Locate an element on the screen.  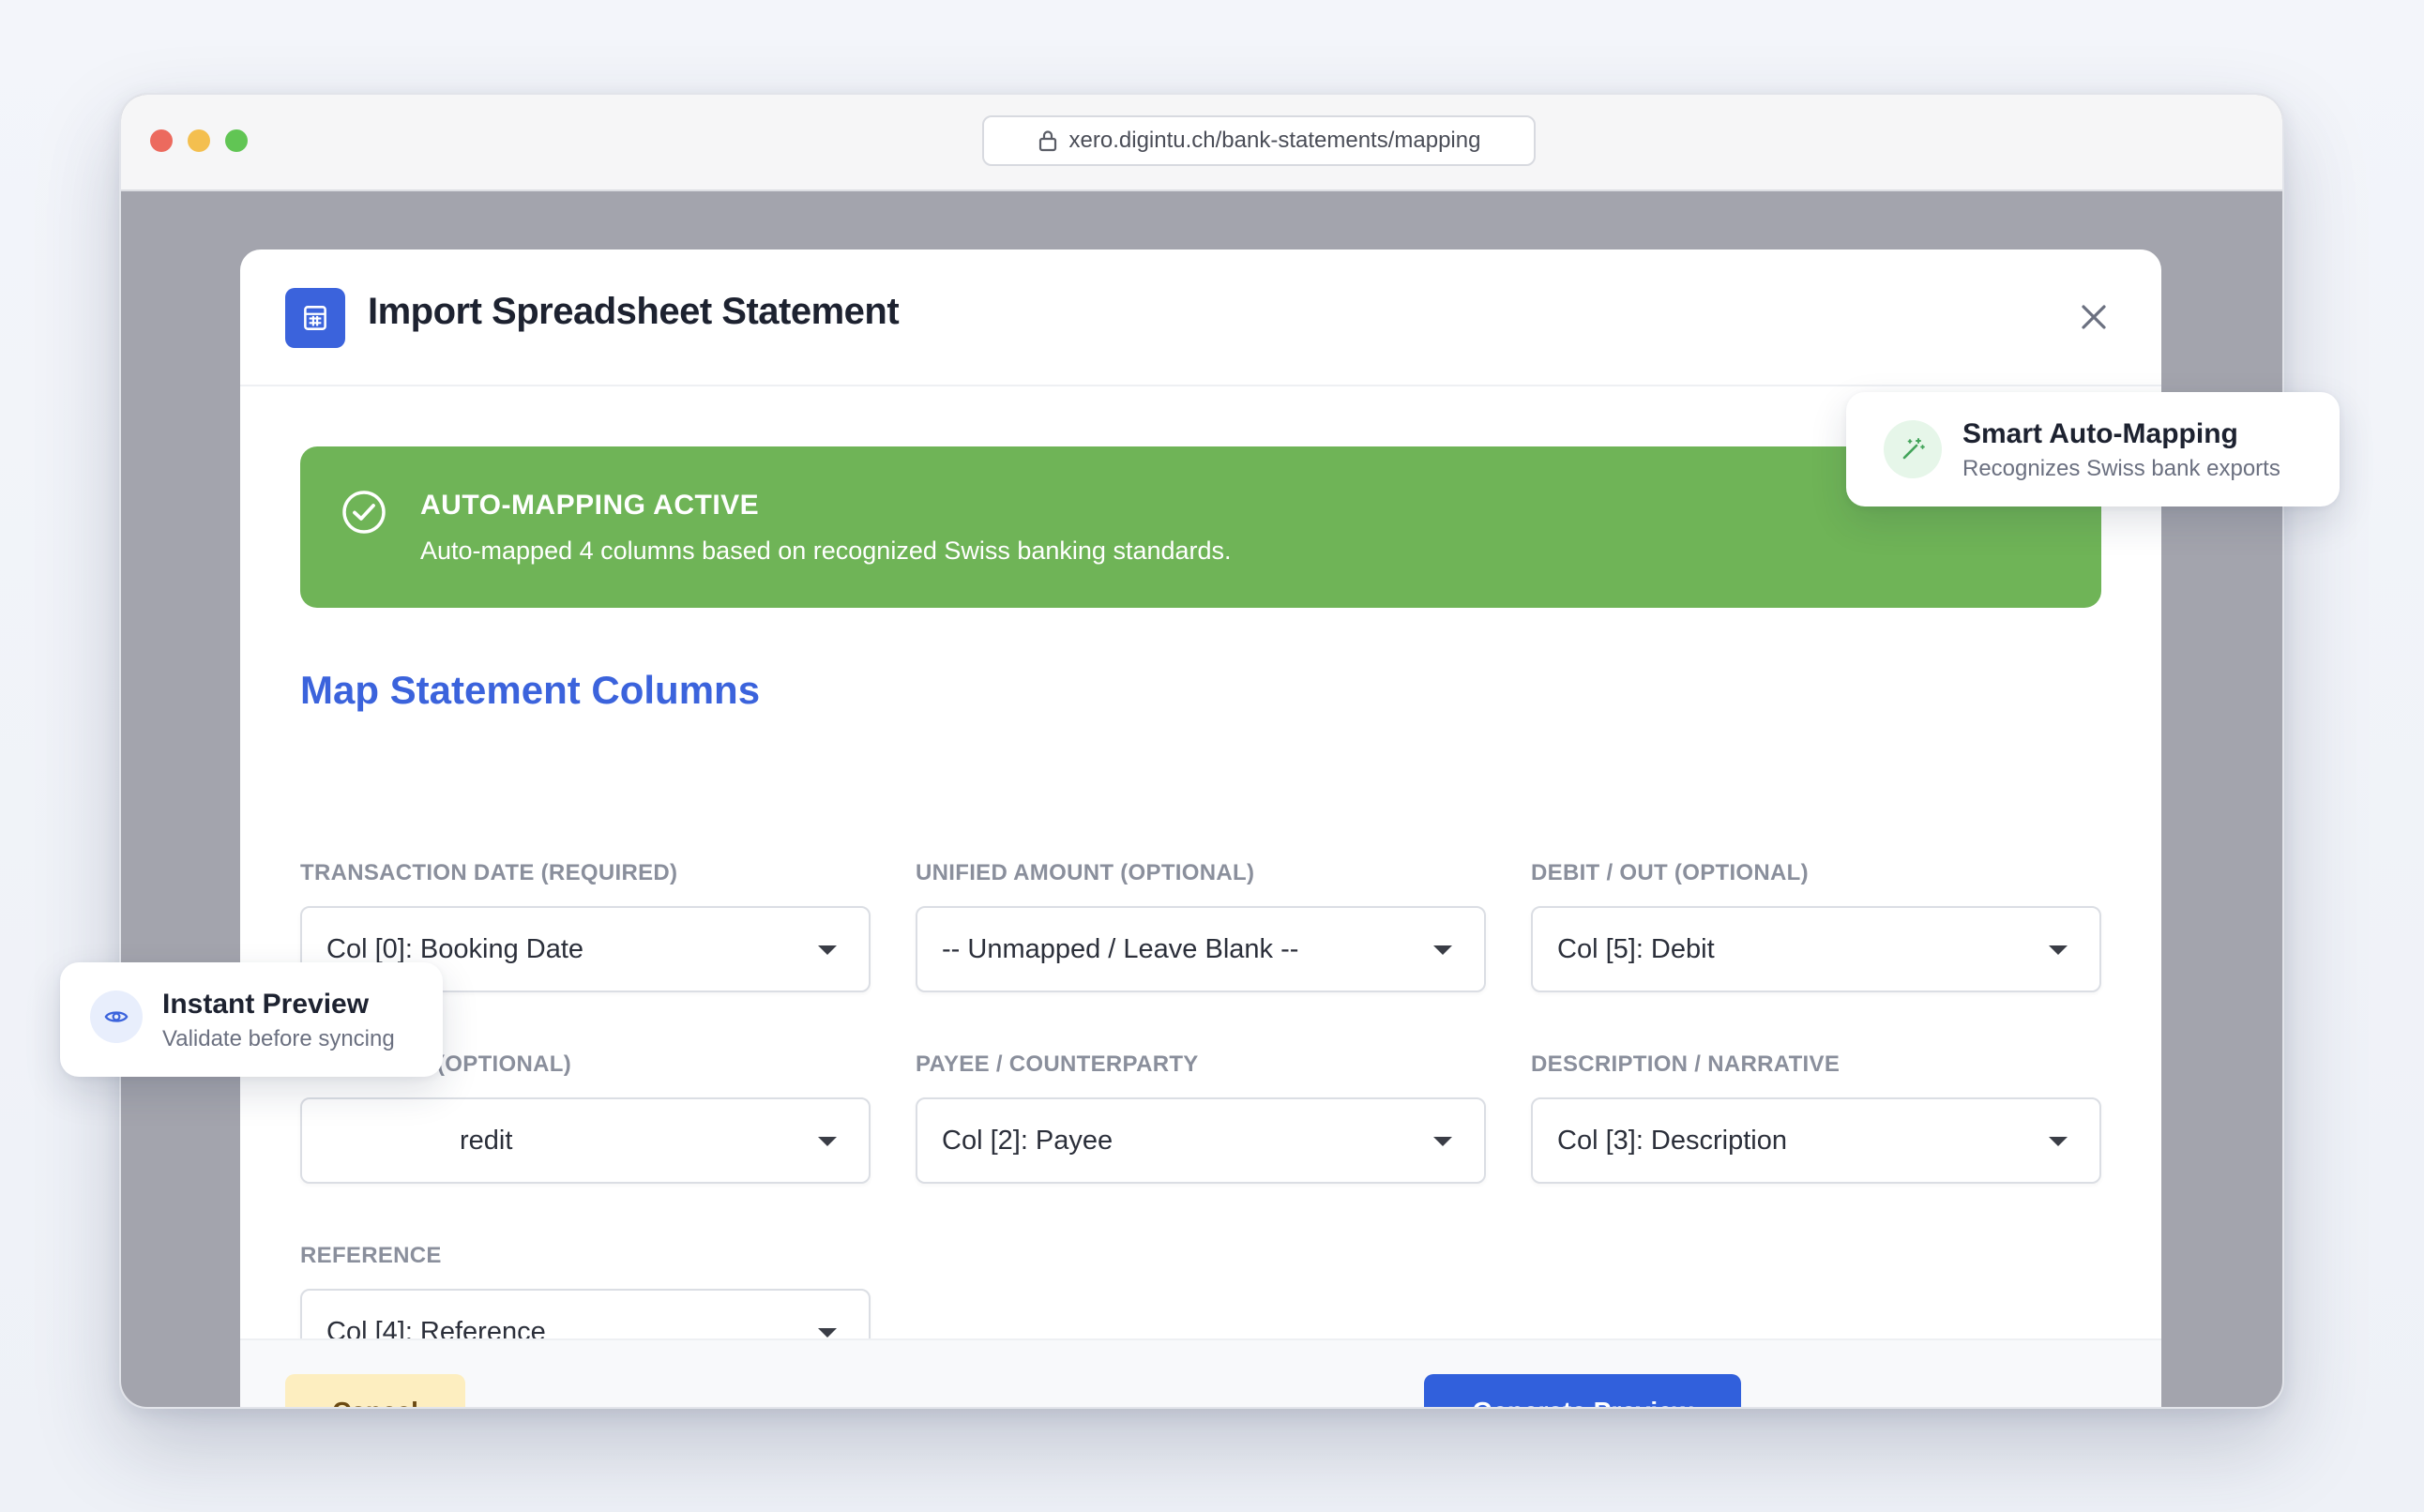
callout-subtitle: Validate before syncing is located at coordinates (278, 1038).